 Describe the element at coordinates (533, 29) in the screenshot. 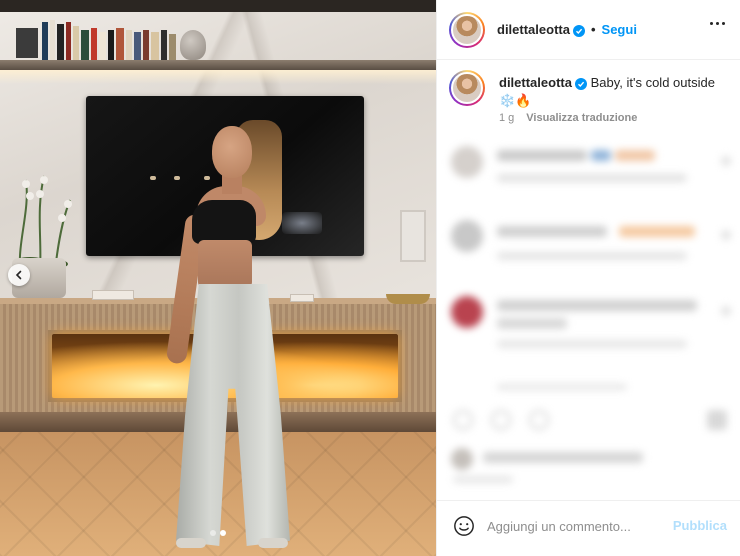

I see `header-username: dilettaleotta` at that location.